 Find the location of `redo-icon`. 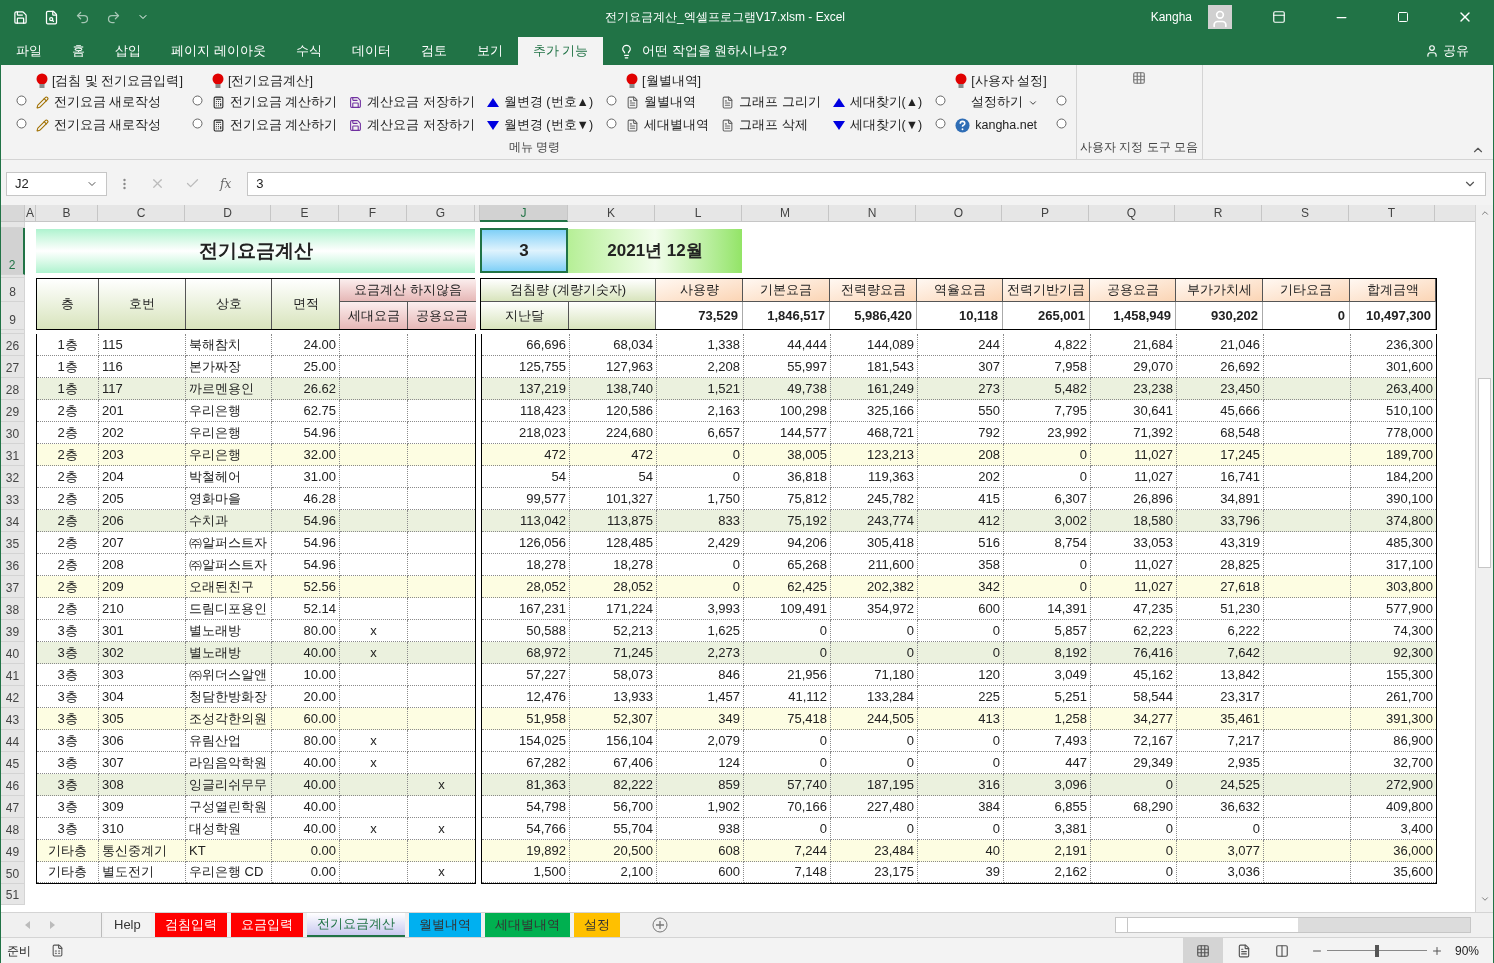

redo-icon is located at coordinates (113, 17).